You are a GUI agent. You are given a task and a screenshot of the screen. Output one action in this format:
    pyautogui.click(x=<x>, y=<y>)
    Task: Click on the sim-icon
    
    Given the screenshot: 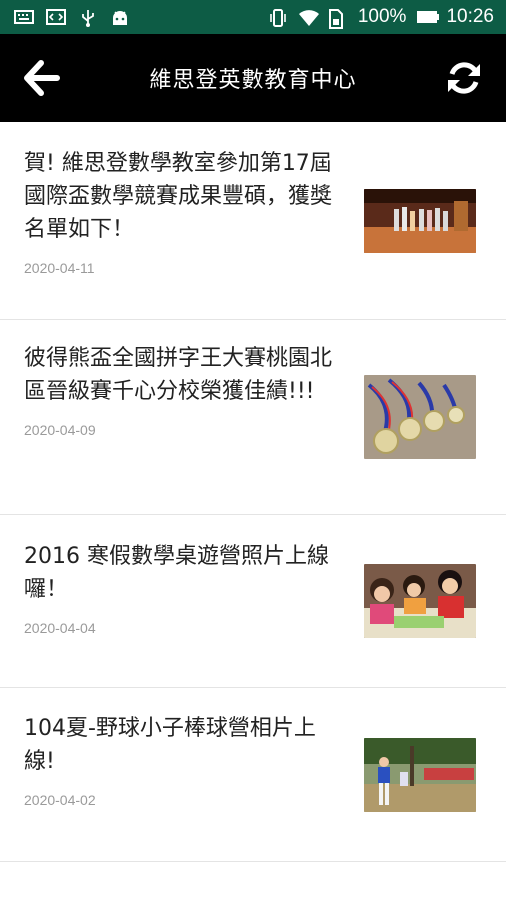 What is the action you would take?
    pyautogui.click(x=338, y=19)
    